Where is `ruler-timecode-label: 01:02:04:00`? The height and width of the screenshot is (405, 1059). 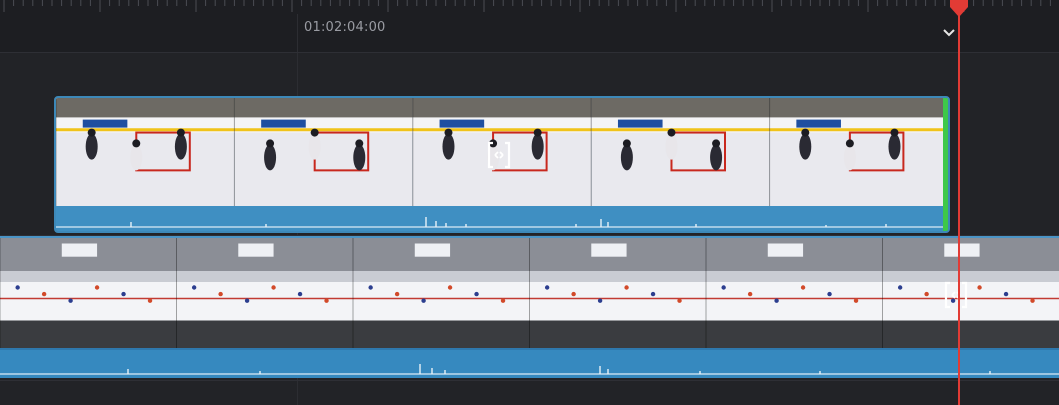
ruler-timecode-label: 01:02:04:00 is located at coordinates (345, 27).